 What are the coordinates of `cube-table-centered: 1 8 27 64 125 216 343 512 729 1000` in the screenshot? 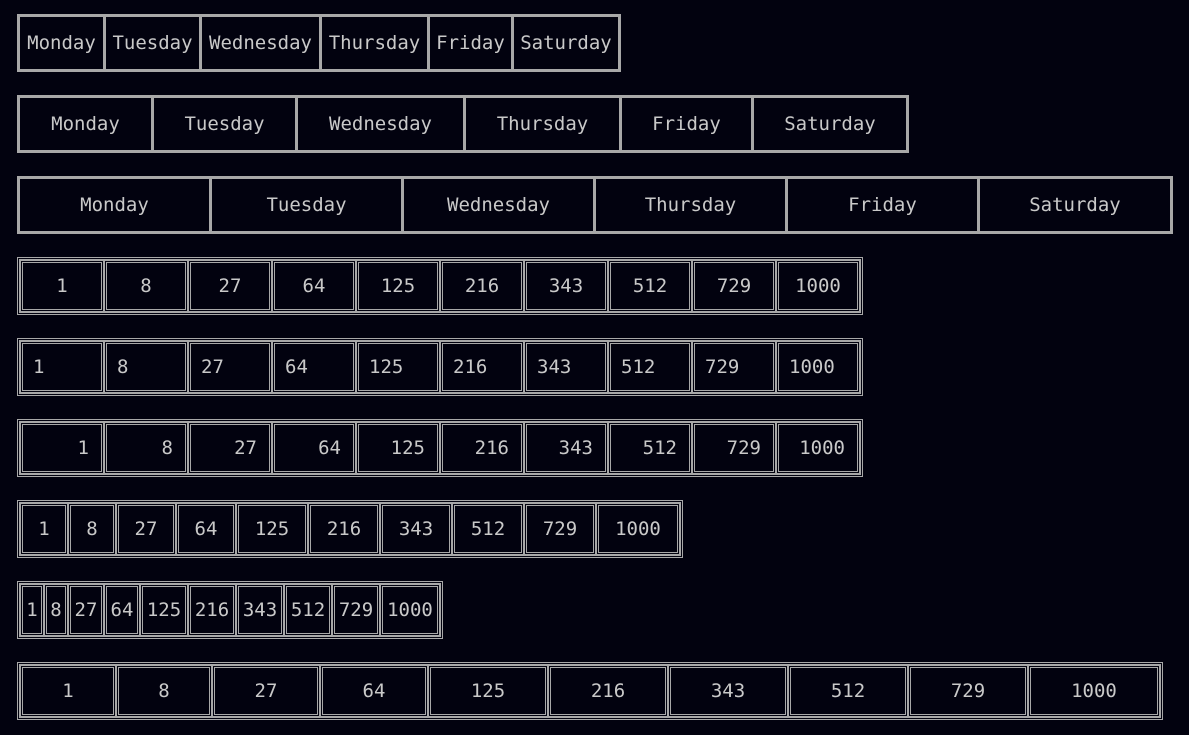 It's located at (440, 286).